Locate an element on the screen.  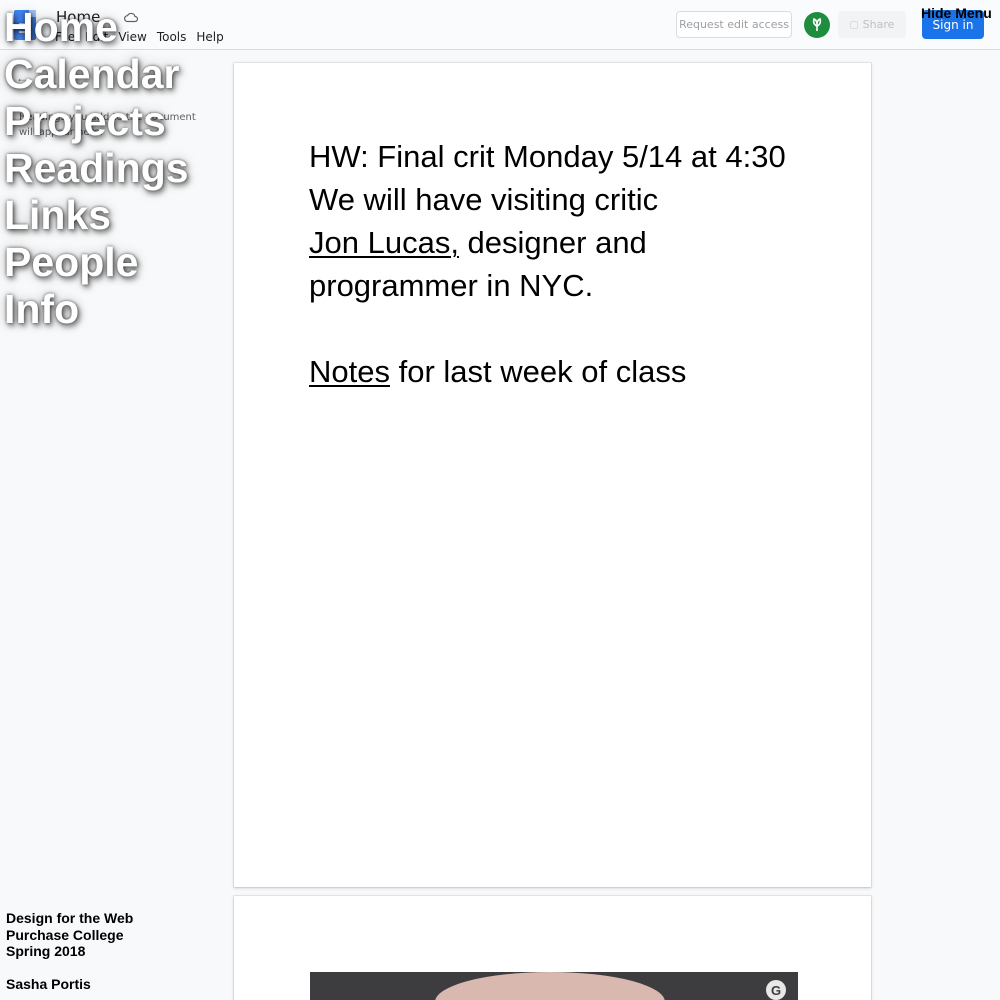
notes-rest: for last week of class is located at coordinates (538, 371).